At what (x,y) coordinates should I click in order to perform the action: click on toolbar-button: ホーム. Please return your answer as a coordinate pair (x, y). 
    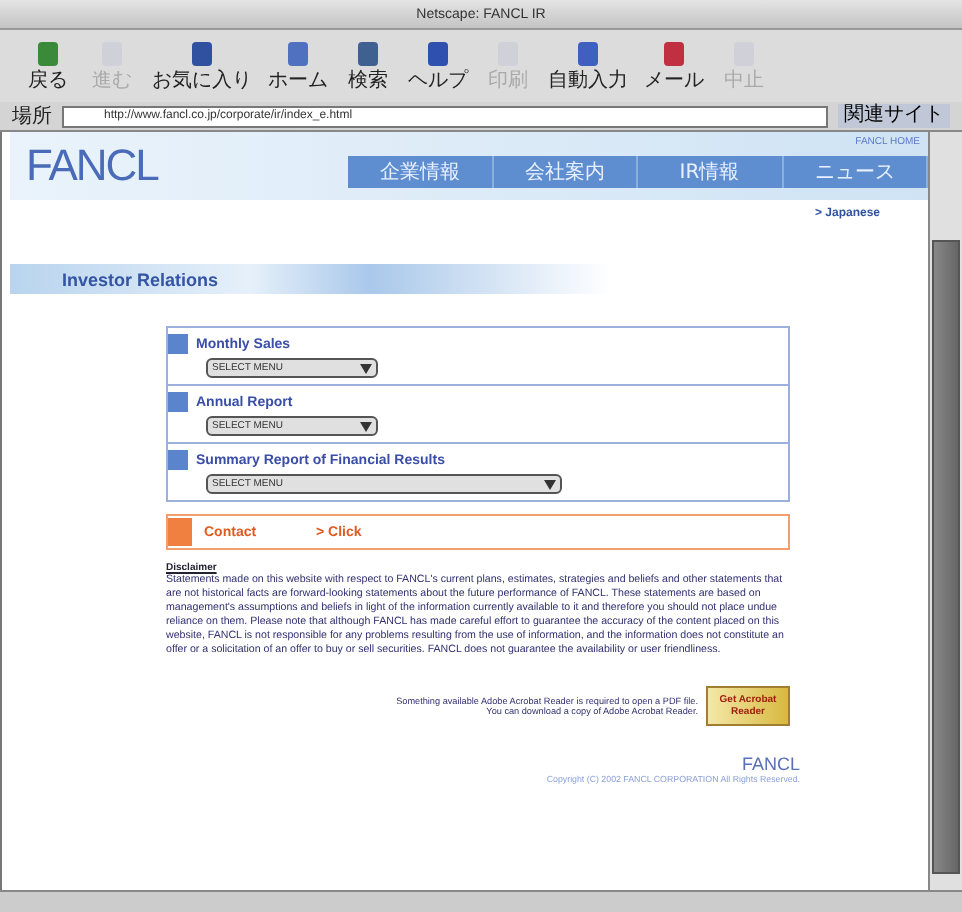
    Looking at the image, I should click on (298, 66).